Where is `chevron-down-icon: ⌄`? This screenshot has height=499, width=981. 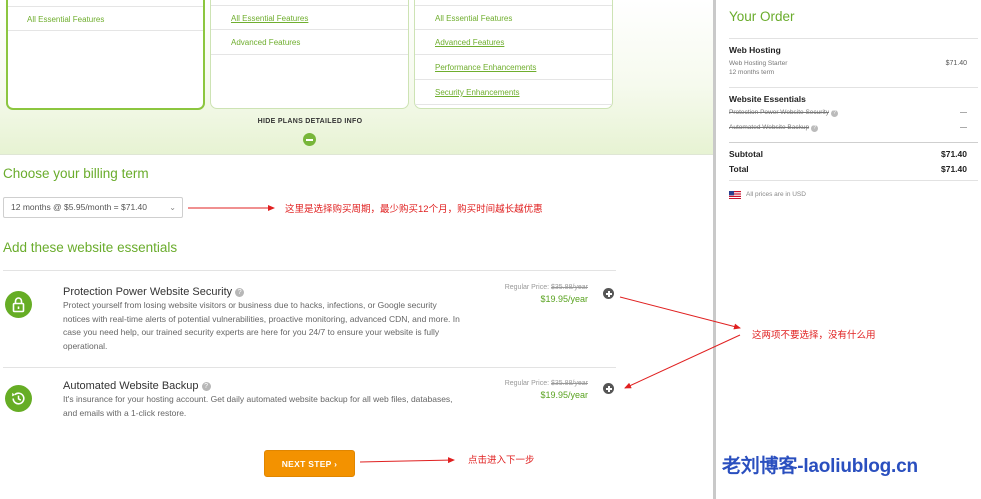 chevron-down-icon: ⌄ is located at coordinates (172, 207).